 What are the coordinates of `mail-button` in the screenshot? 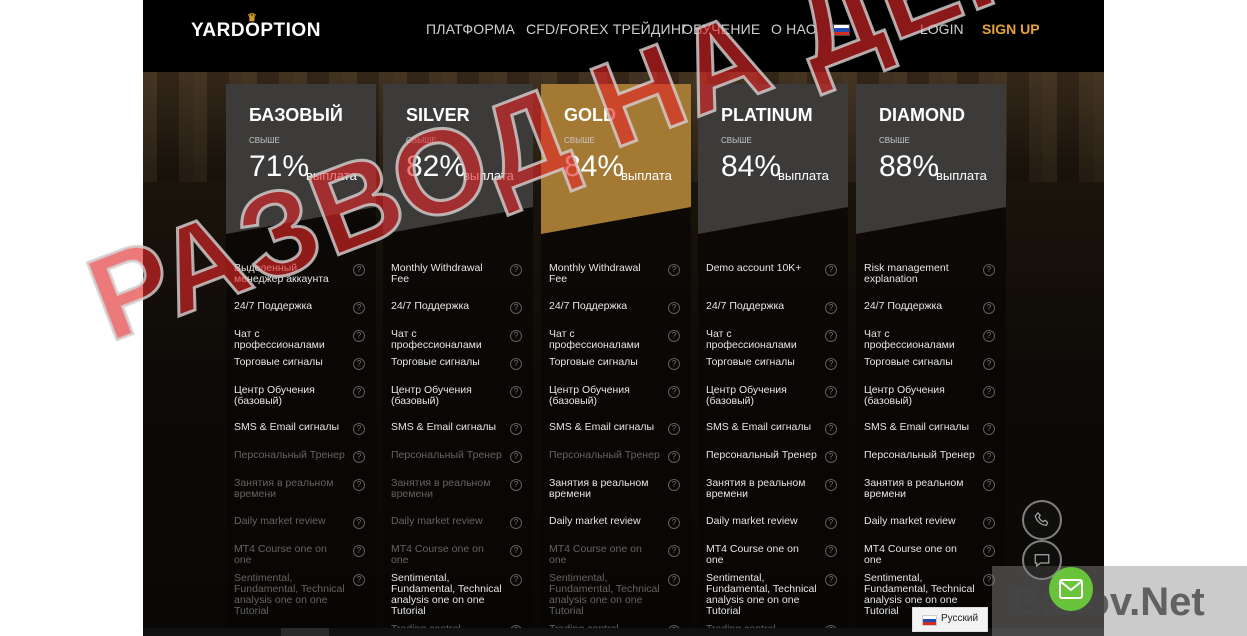 It's located at (1071, 589).